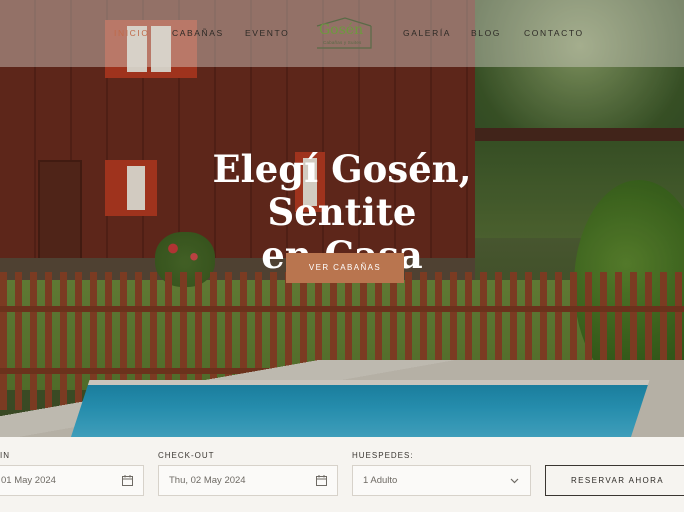  Describe the element at coordinates (207, 480) in the screenshot. I see `checkout-date-value: Thu, 02 May 2024` at that location.